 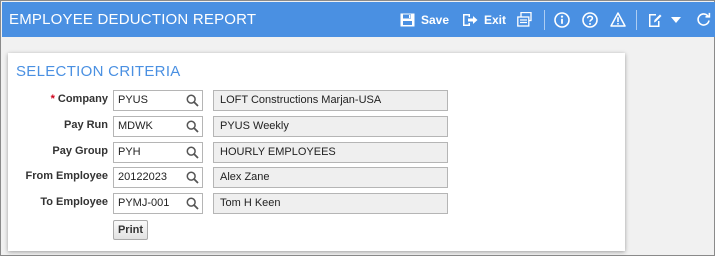 What do you see at coordinates (435, 19) in the screenshot?
I see `save-label: Save` at bounding box center [435, 19].